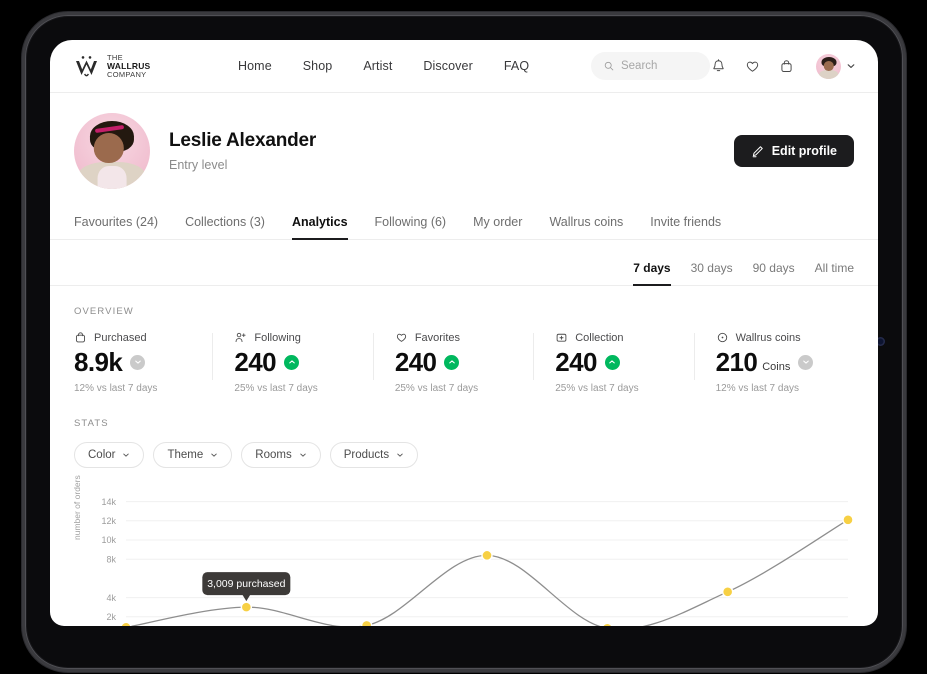  I want to click on user-plus-icon, so click(240, 337).